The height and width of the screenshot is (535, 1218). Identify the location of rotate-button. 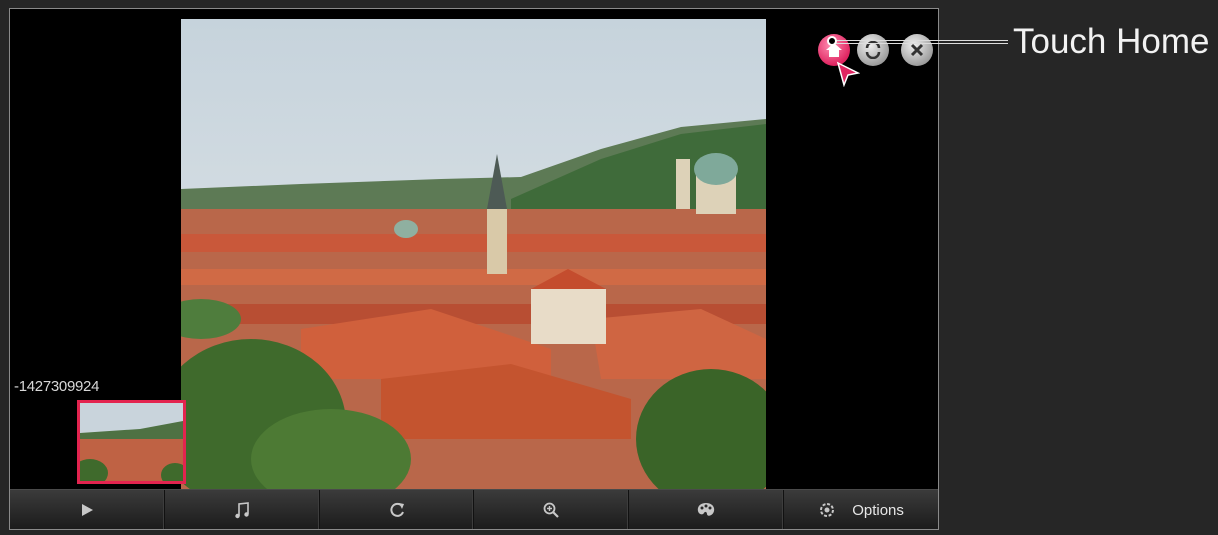
(397, 509).